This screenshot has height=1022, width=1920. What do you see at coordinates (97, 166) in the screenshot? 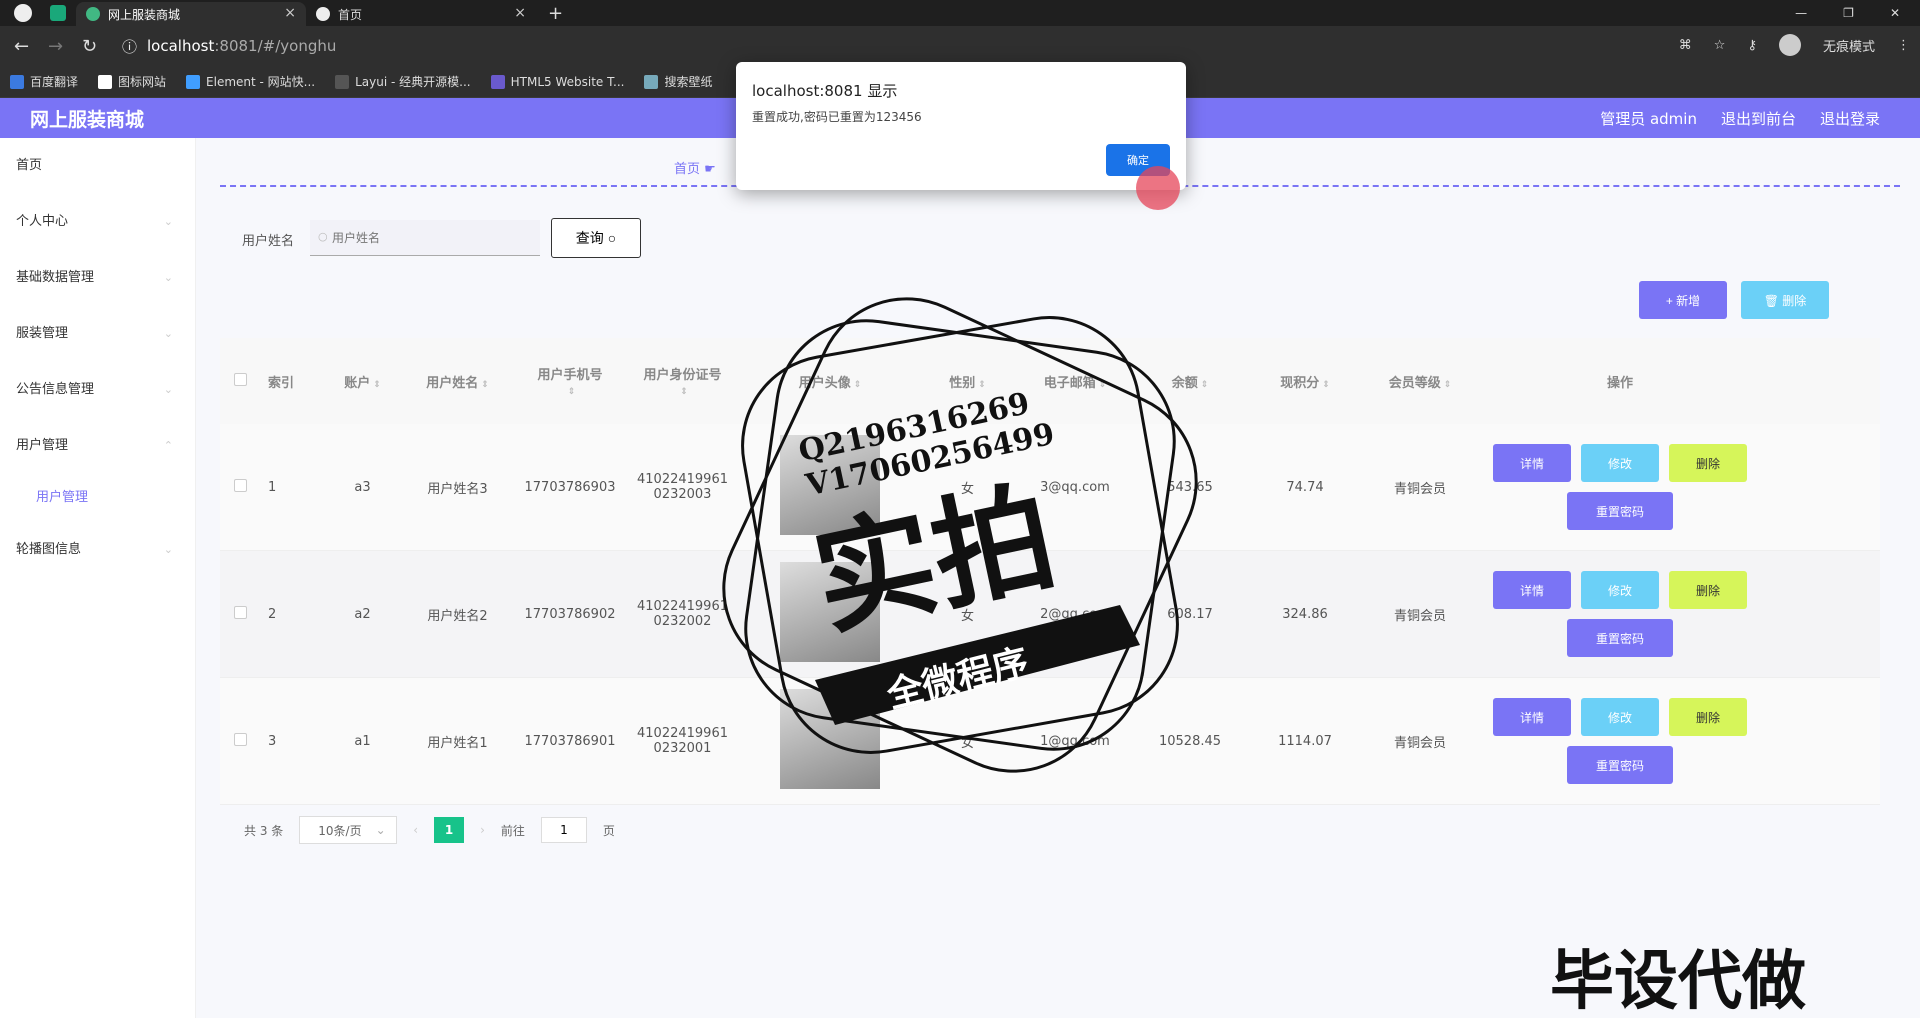
I see `sidebar-item-home: 首页` at bounding box center [97, 166].